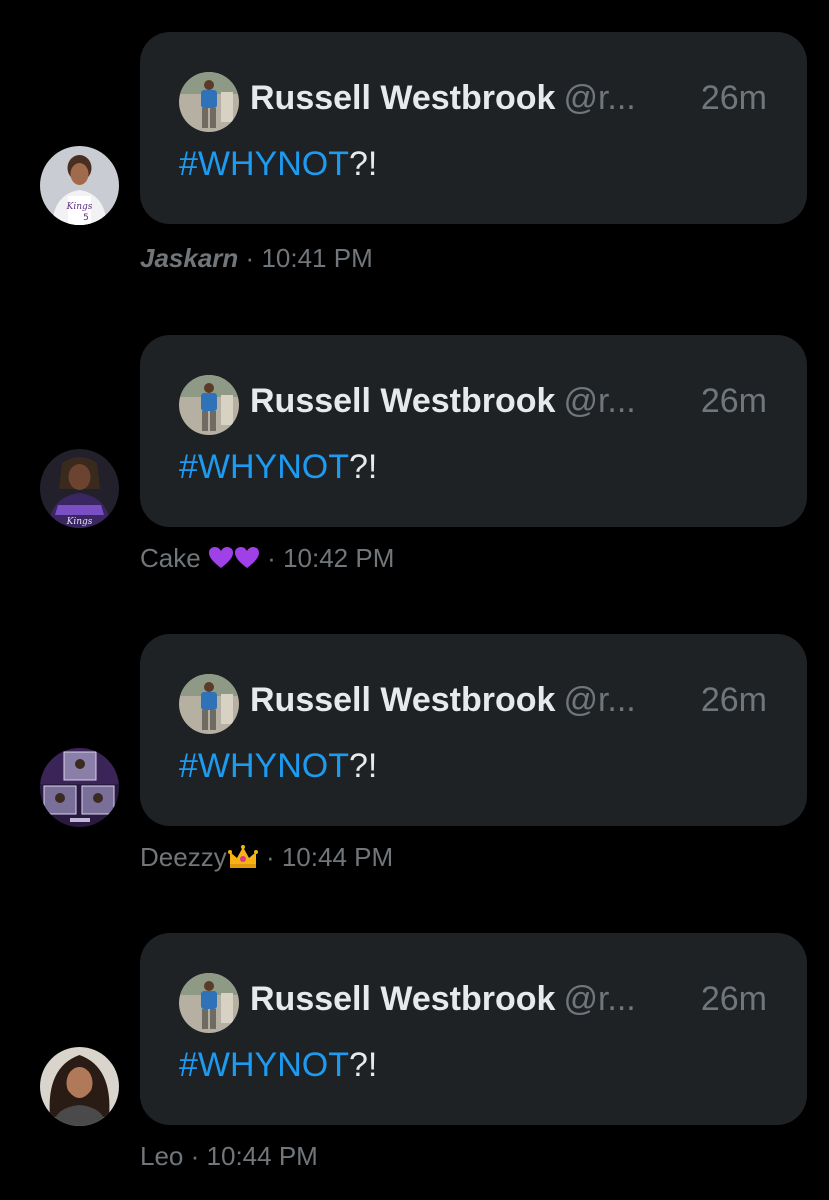 The width and height of the screenshot is (829, 1200). I want to click on player-avatar-icon: Kings, so click(79, 488).